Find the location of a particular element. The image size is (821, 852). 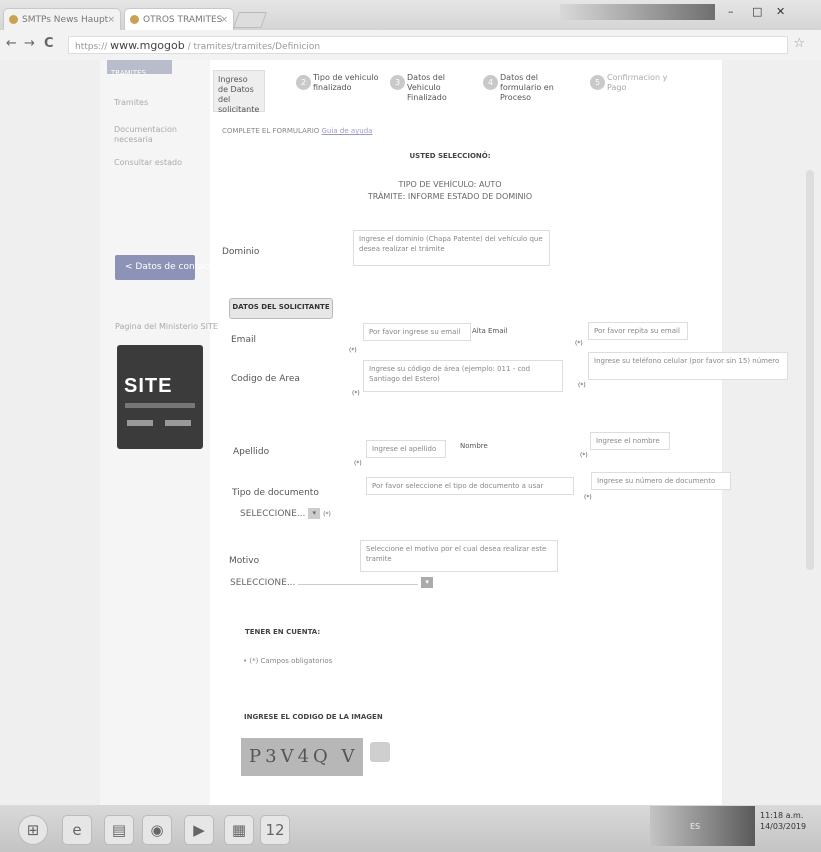

ie-browser-icon: e is located at coordinates (77, 830).